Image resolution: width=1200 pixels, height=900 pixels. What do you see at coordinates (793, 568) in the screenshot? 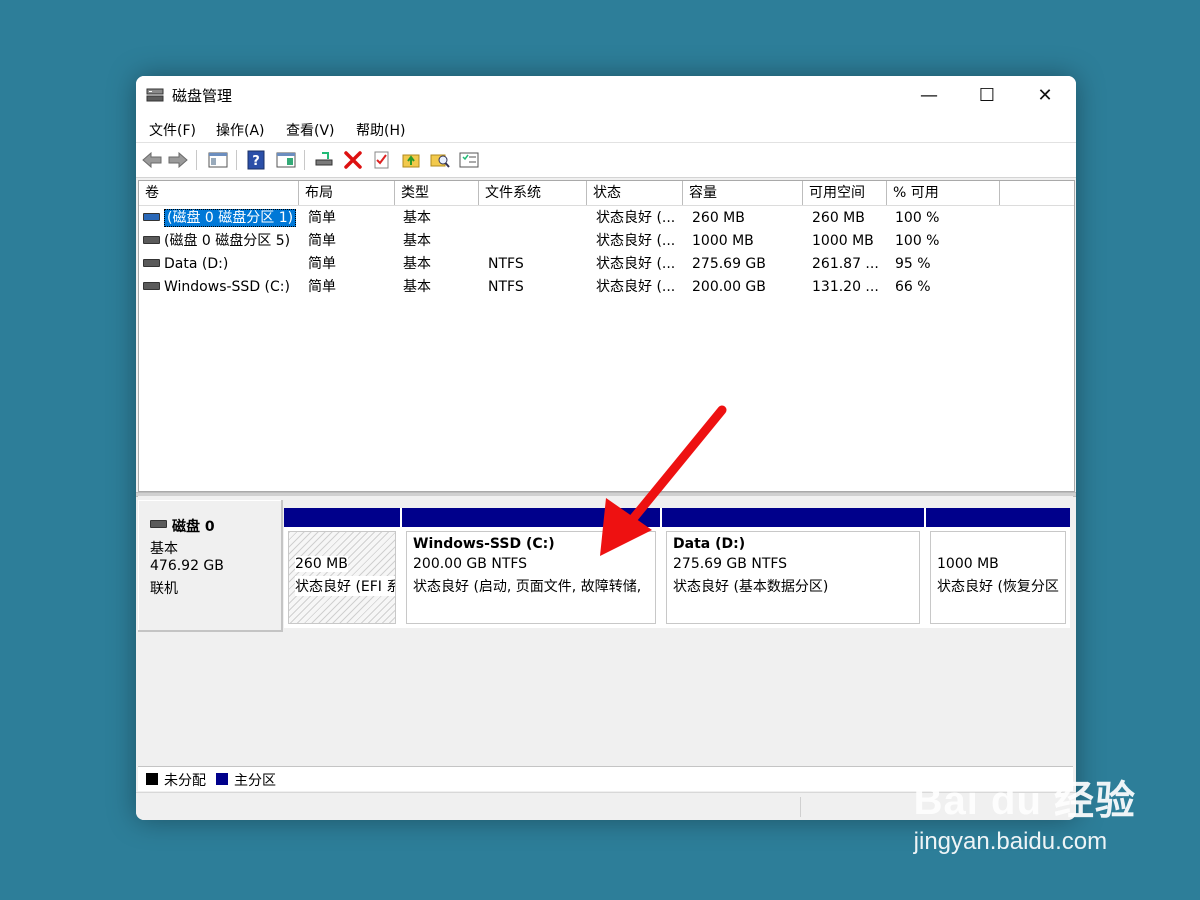
I see `partition-data: Data (D:) 275.69 GB NTFS 状态良好 (基本数据分区)` at bounding box center [793, 568].